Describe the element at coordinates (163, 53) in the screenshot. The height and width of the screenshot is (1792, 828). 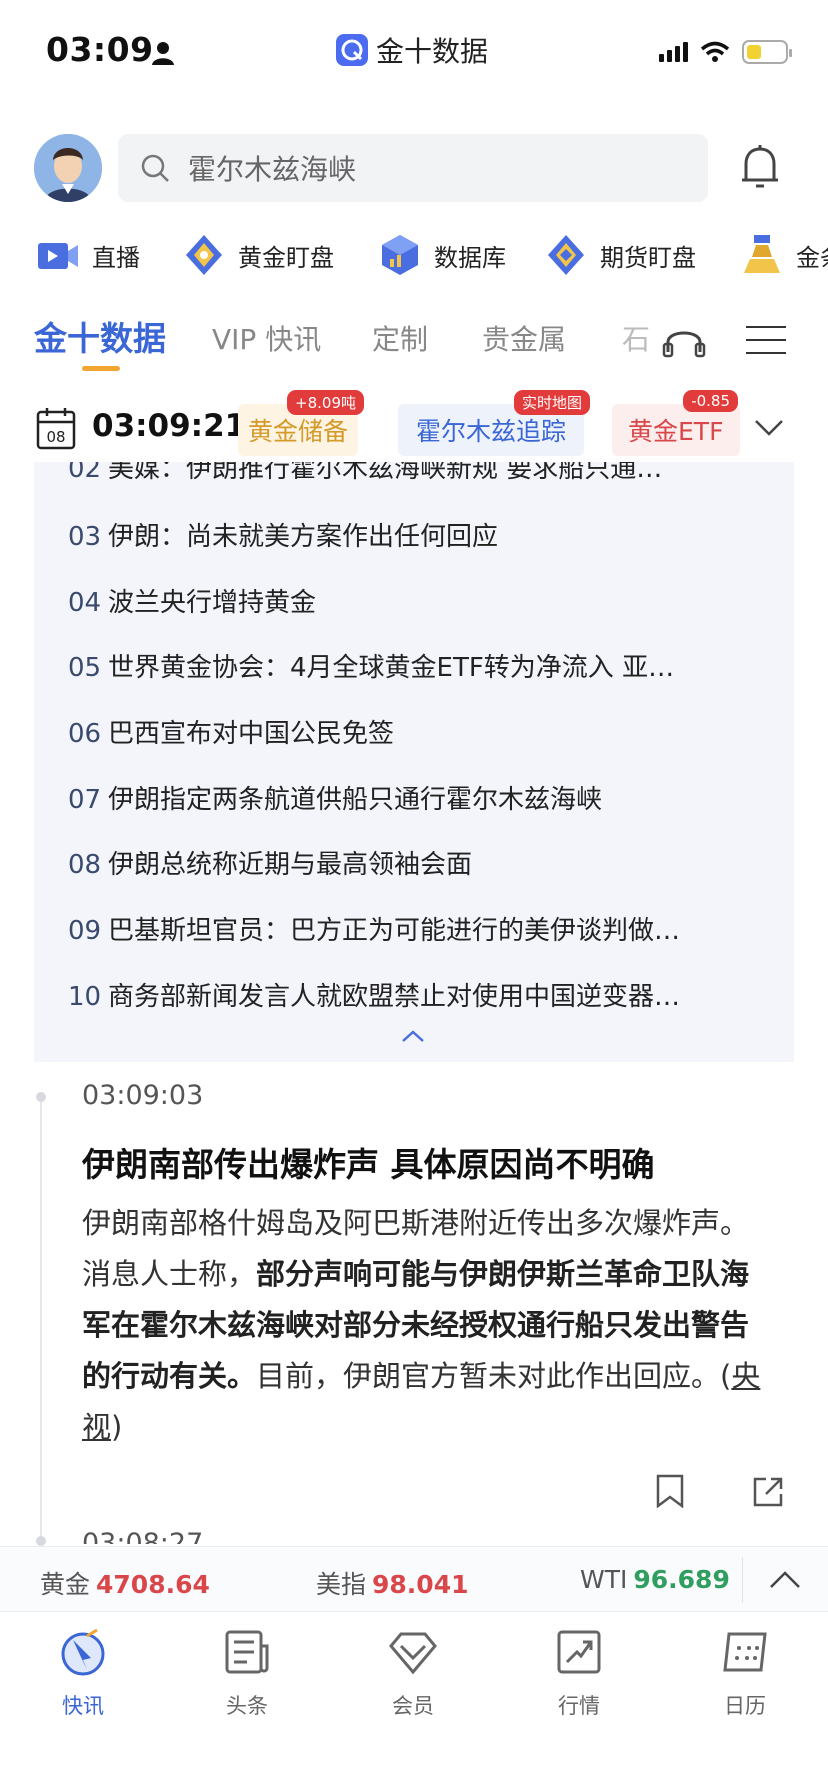
I see `person-icon` at that location.